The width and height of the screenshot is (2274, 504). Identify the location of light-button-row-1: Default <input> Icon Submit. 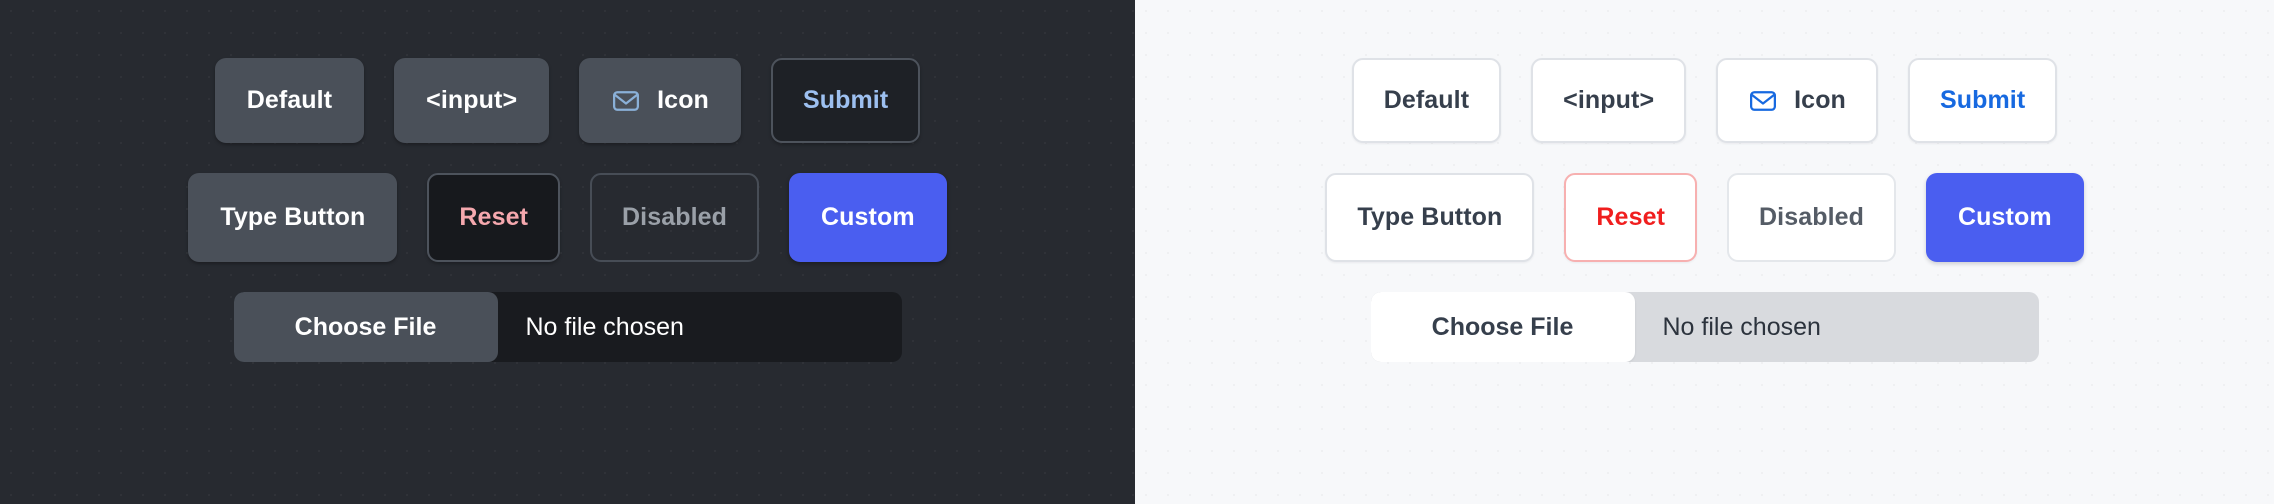
(1704, 100).